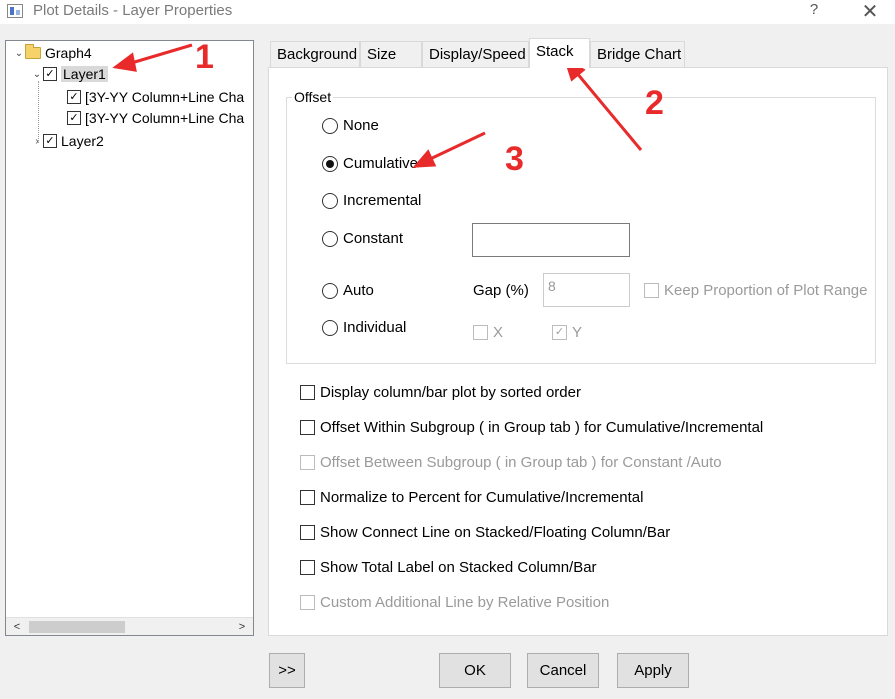 Image resolution: width=895 pixels, height=699 pixels. Describe the element at coordinates (870, 11) in the screenshot. I see `close-button: ✕` at that location.